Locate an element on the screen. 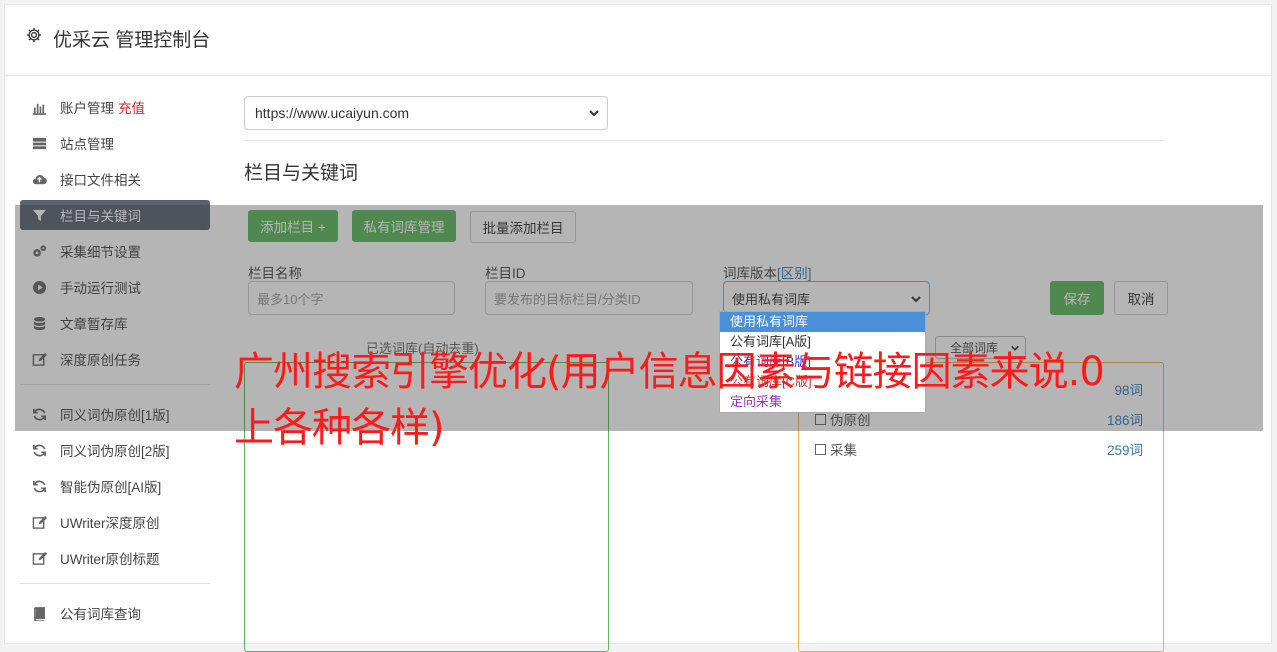 This screenshot has width=1277, height=652. section-title: 栏目与关键词 is located at coordinates (301, 173).